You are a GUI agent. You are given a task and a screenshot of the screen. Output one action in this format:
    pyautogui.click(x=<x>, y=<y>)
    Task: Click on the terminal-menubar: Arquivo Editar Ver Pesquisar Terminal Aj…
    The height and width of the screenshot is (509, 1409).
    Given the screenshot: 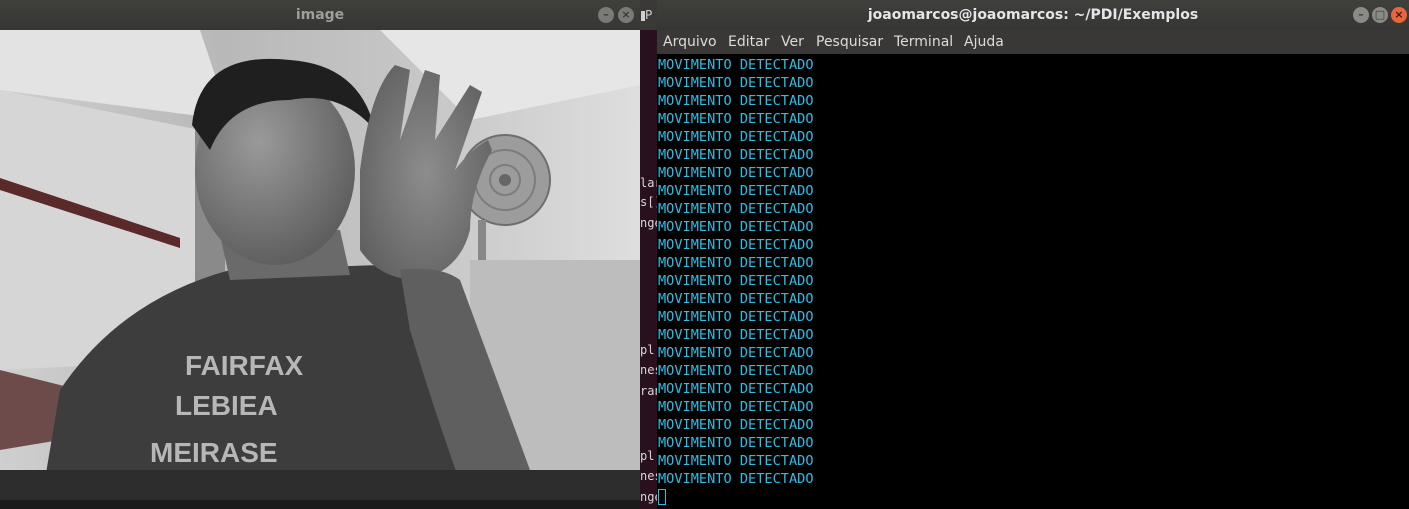 What is the action you would take?
    pyautogui.click(x=1033, y=42)
    